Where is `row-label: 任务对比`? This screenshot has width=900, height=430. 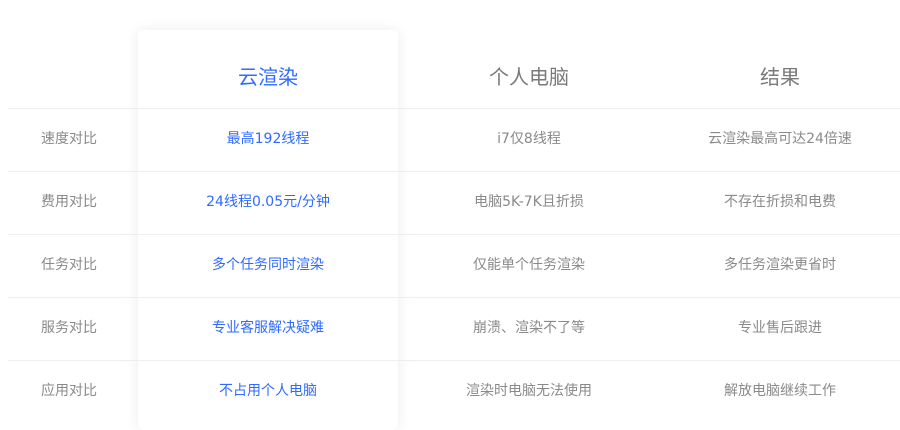 row-label: 任务对比 is located at coordinates (69, 265).